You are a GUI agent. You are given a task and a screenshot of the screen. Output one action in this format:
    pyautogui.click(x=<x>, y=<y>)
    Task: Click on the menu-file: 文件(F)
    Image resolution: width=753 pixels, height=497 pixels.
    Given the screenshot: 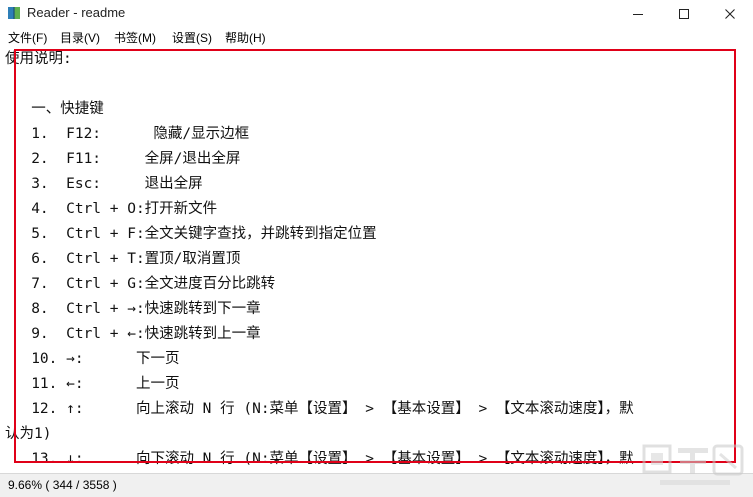 What is the action you would take?
    pyautogui.click(x=27, y=37)
    